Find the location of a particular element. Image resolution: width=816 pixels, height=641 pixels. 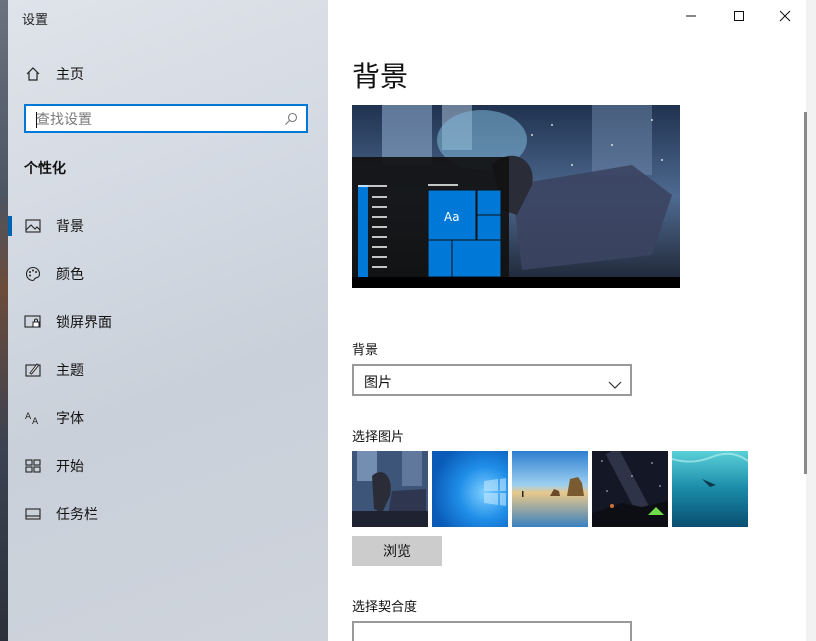

thumbnail-beach-rocks is located at coordinates (550, 489).